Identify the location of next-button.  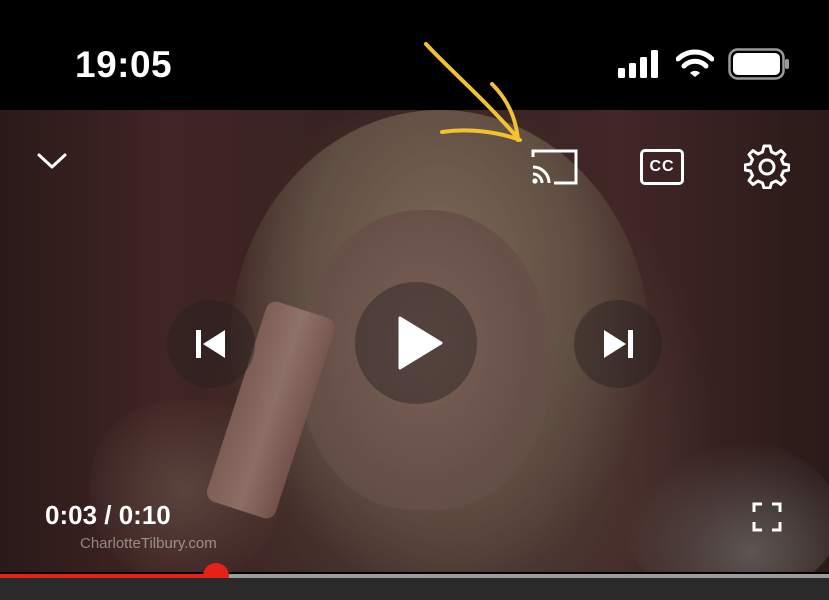
(618, 344).